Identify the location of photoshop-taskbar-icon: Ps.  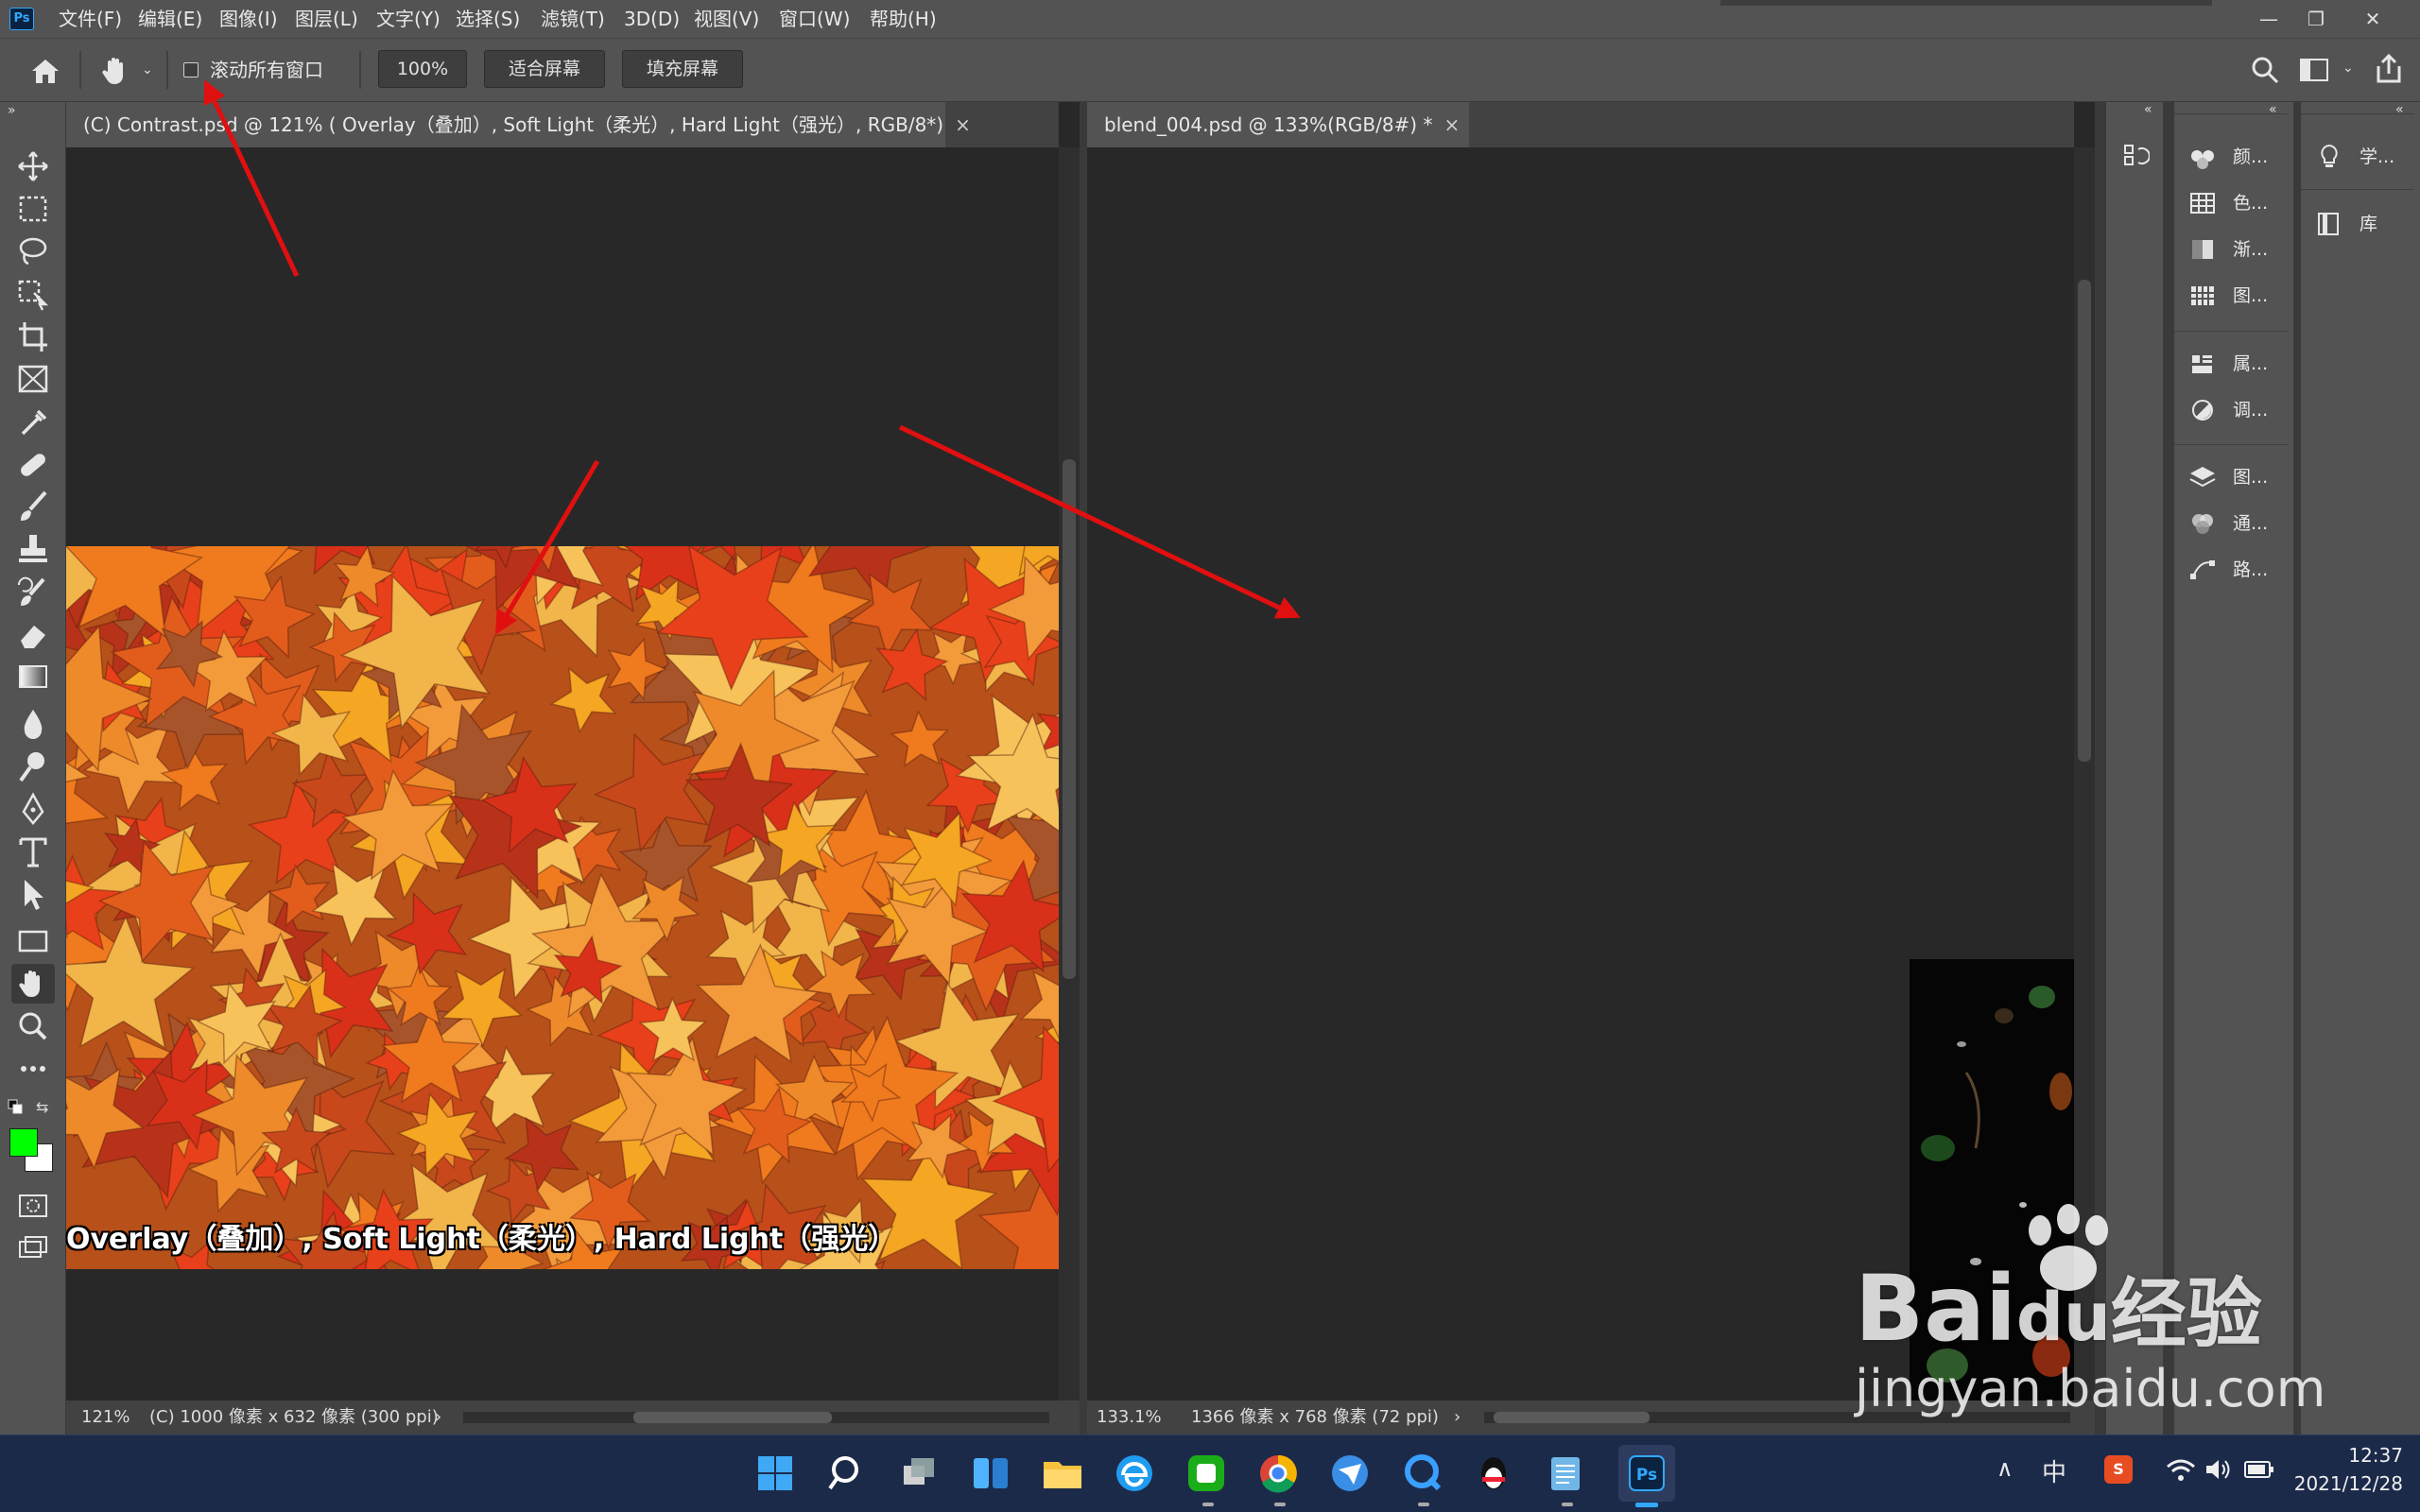
(1646, 1473).